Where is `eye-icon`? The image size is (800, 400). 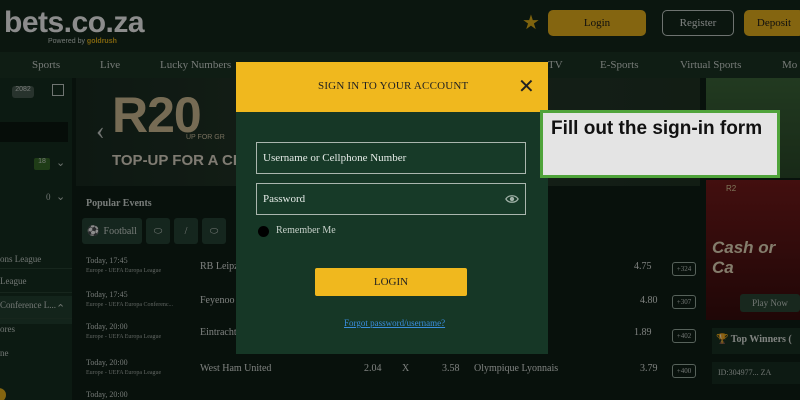 eye-icon is located at coordinates (512, 199).